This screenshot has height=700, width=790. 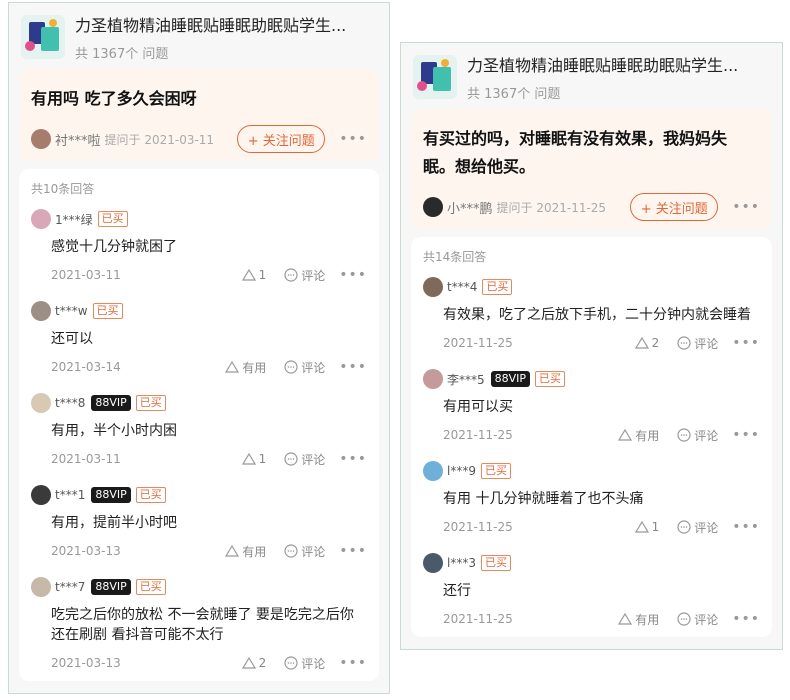 I want to click on answer-text: 有用，半个小时内困, so click(x=114, y=431).